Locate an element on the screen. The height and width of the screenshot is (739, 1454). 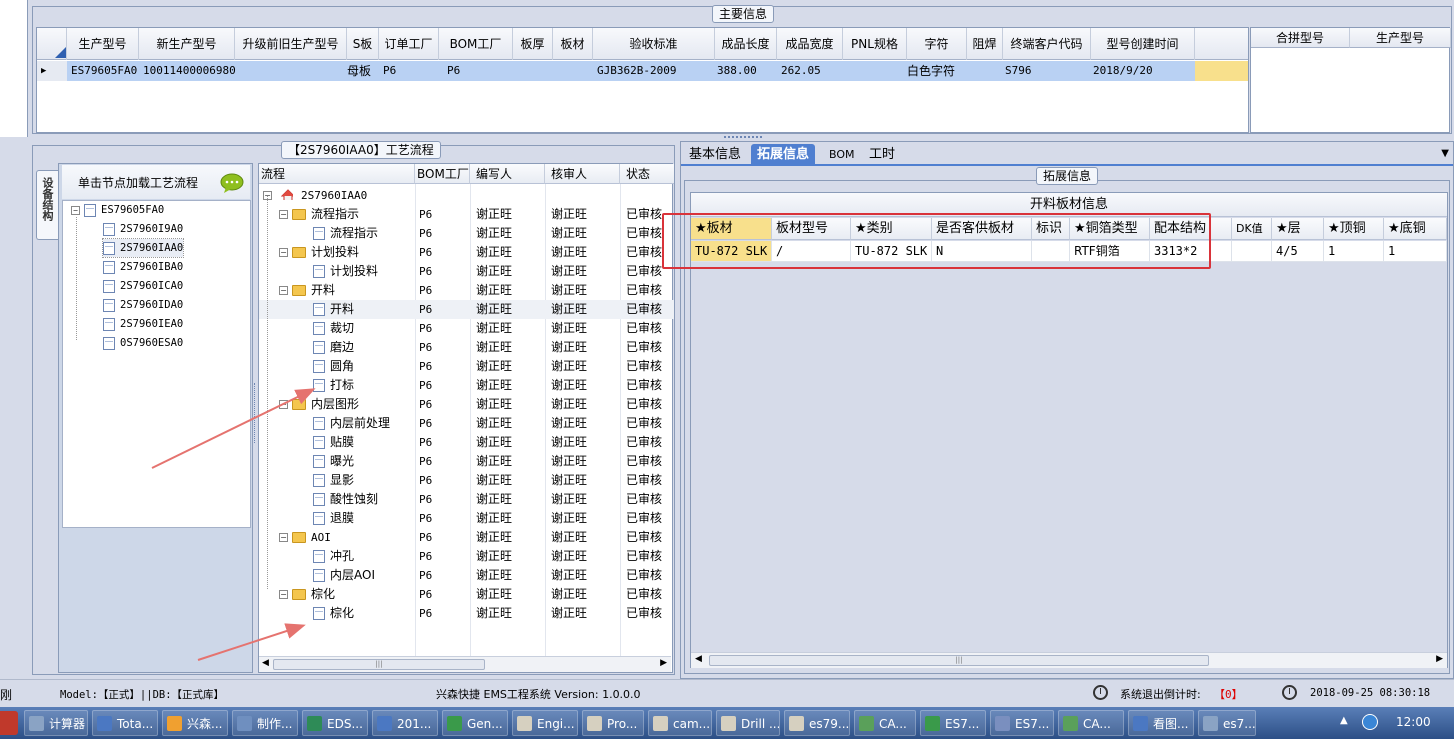
cell-s-board: 母板 is located at coordinates (357, 71).